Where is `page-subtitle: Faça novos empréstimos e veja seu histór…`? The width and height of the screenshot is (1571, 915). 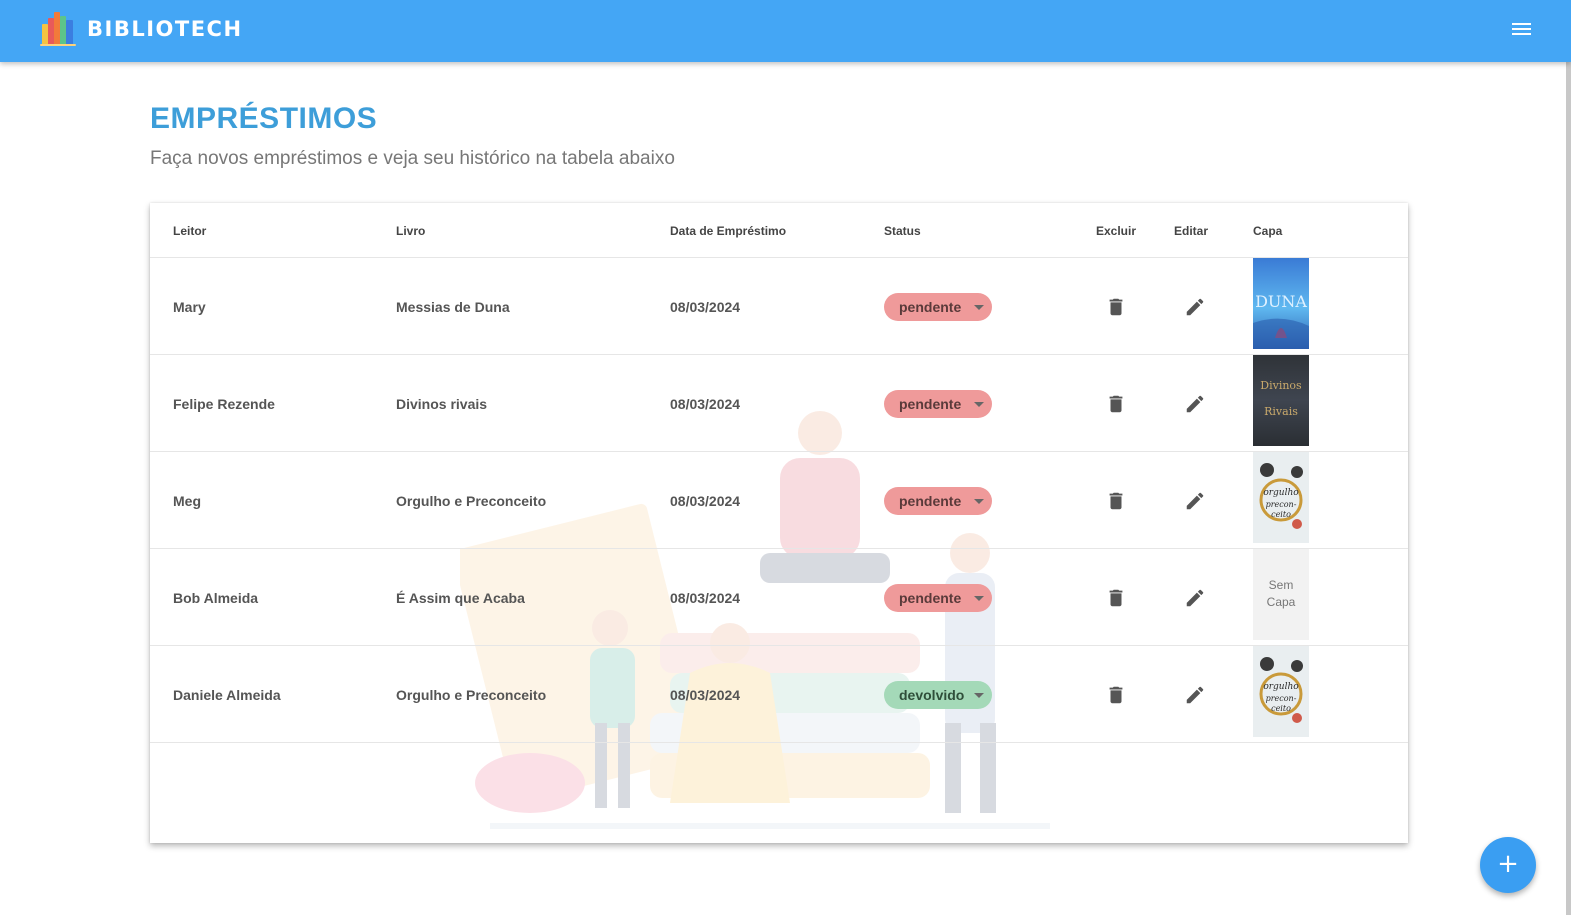
page-subtitle: Faça novos empréstimos e veja seu histór… is located at coordinates (412, 158).